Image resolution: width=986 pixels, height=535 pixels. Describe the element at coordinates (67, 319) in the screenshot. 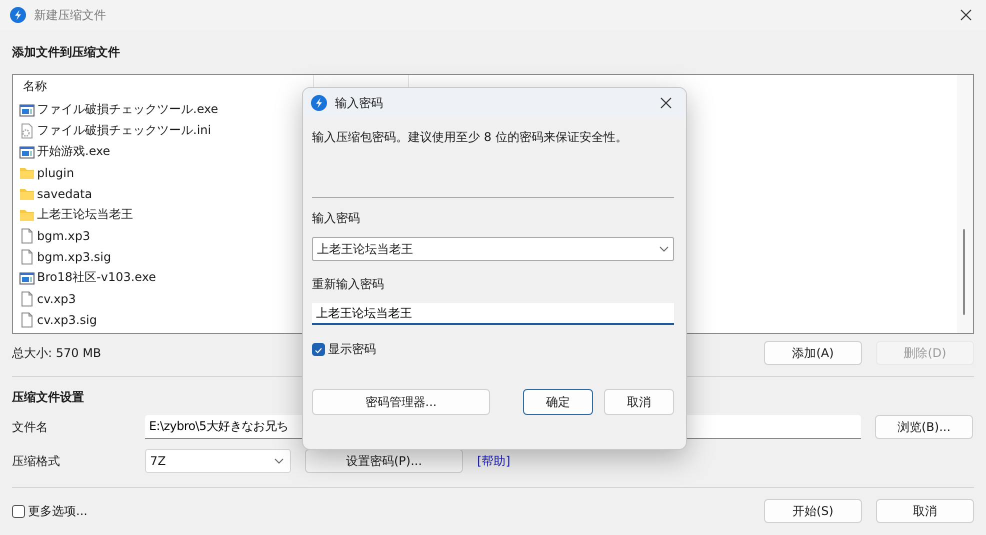

I see `file-name: cv.xp3.sig` at that location.